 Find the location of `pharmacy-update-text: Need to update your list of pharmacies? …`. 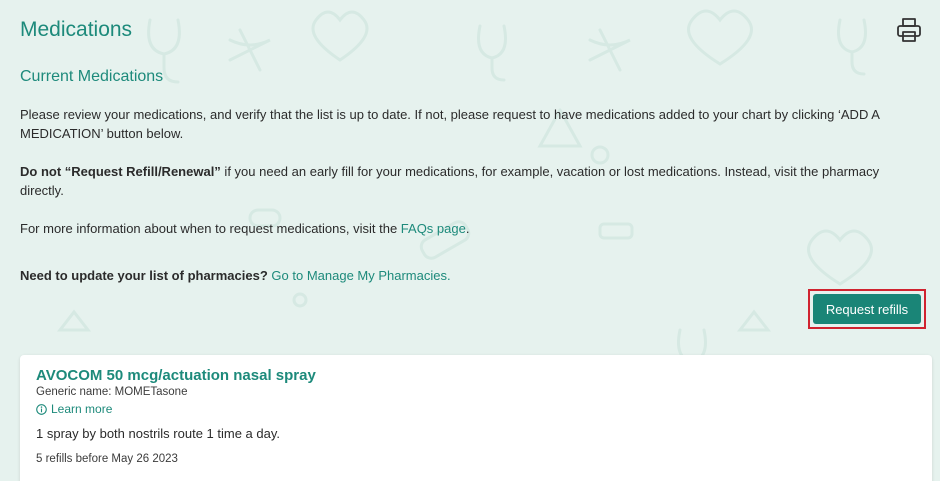

pharmacy-update-text: Need to update your list of pharmacies? … is located at coordinates (472, 275).